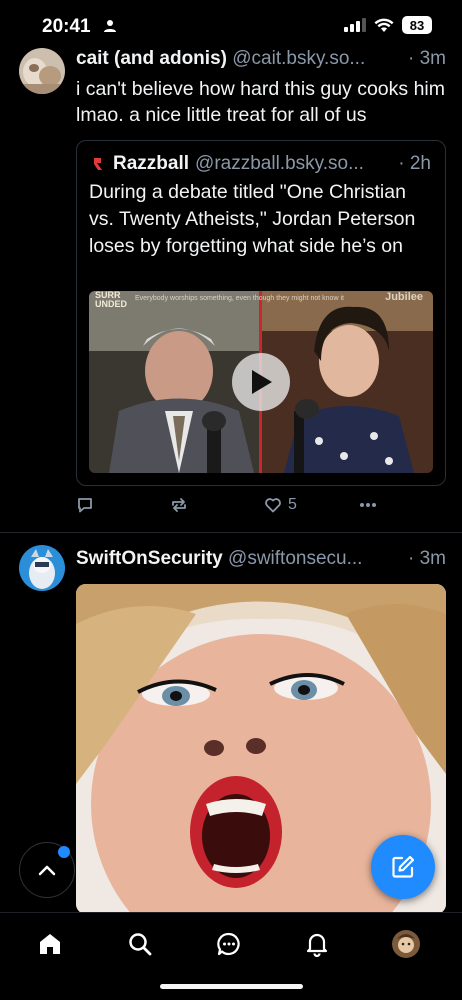 This screenshot has width=462, height=1000. I want to click on more-icon, so click(368, 505).